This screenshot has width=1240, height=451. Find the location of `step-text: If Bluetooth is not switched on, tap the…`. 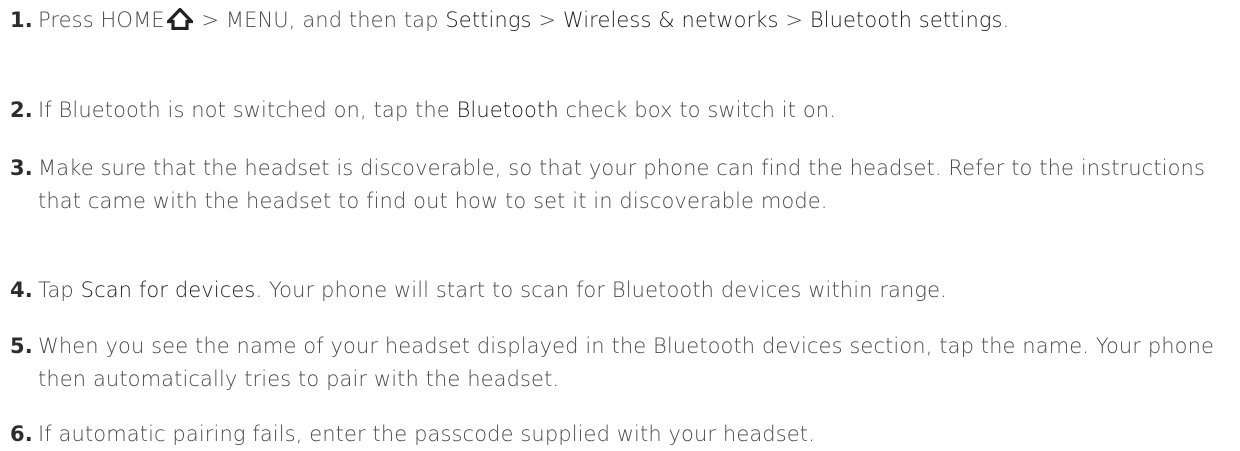

step-text: If Bluetooth is not switched on, tap the… is located at coordinates (620, 110).